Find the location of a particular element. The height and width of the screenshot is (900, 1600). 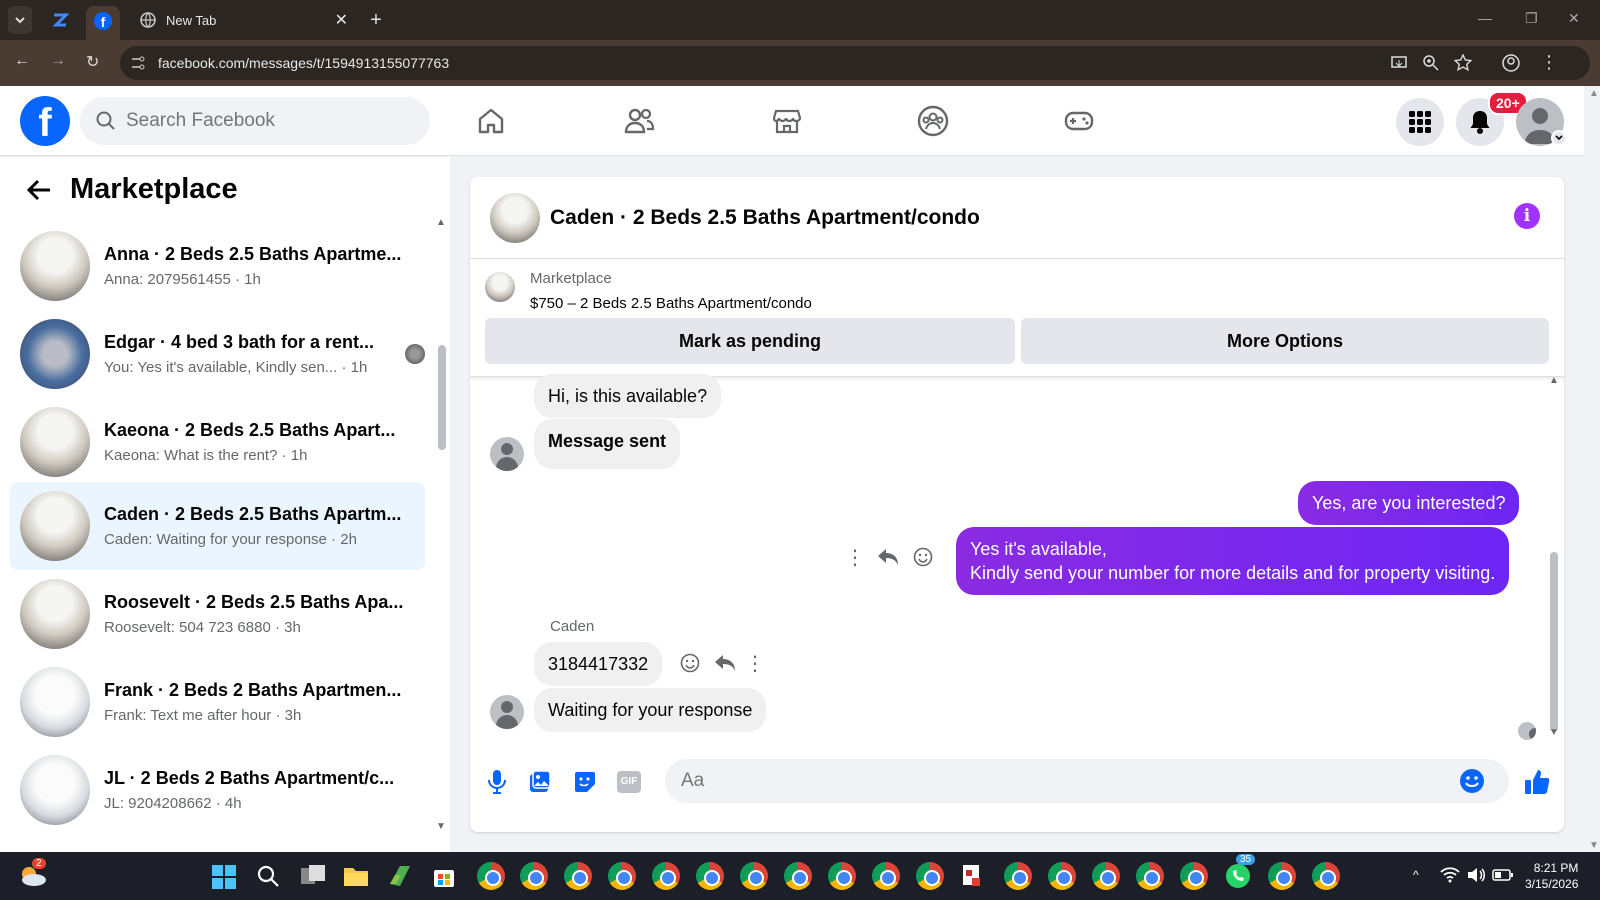

chat-title: Caden · 2 Beds 2.5 Baths Apartment/condo is located at coordinates (765, 218).